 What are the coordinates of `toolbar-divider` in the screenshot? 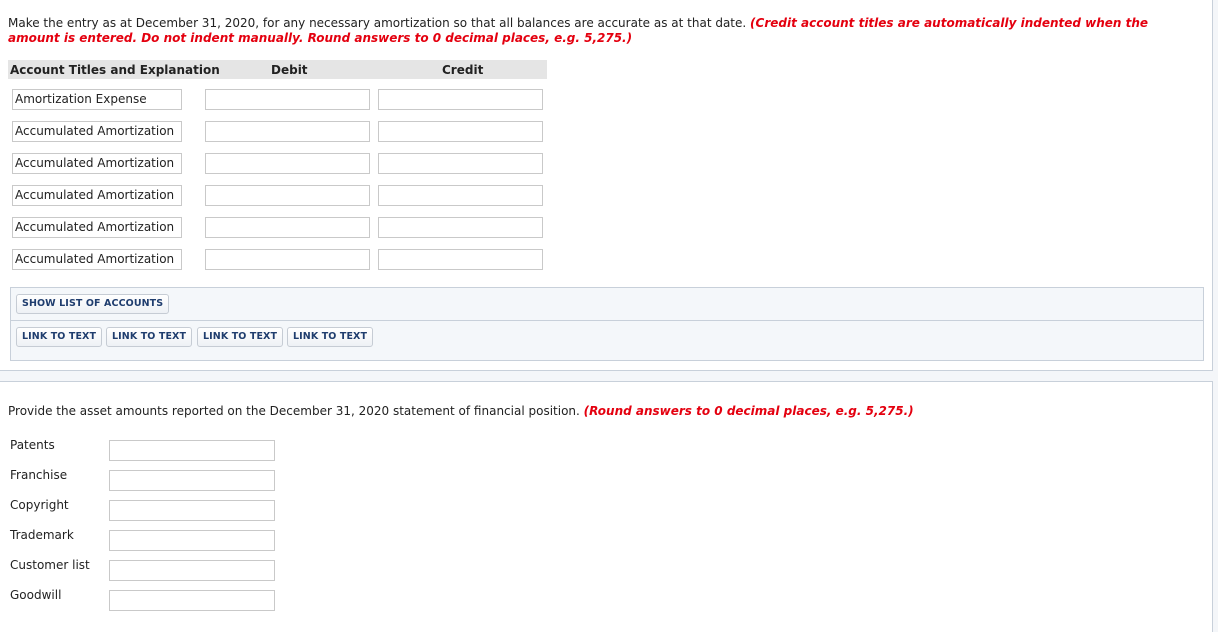 It's located at (607, 320).